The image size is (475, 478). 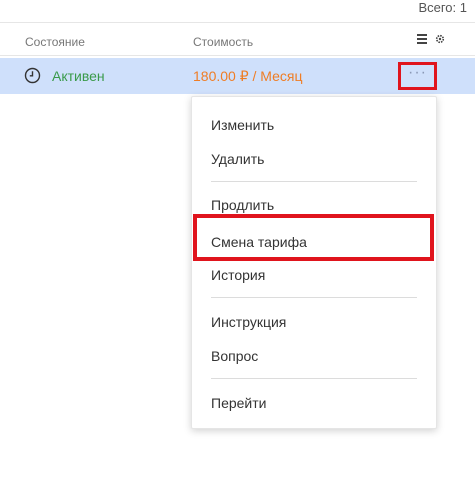 I want to click on more-actions-button: ···, so click(x=417, y=76).